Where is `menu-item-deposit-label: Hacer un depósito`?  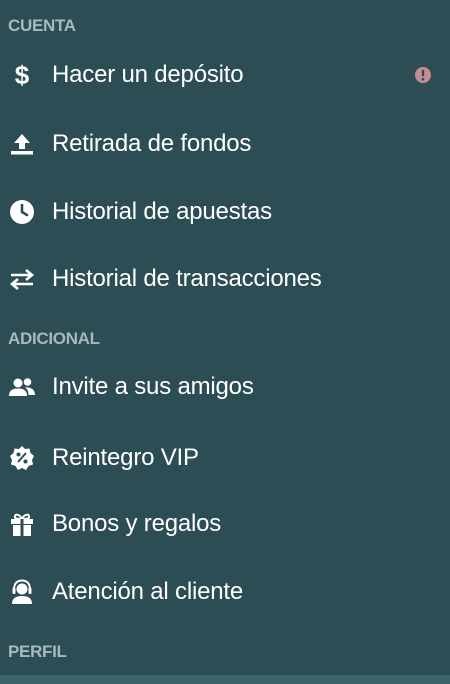
menu-item-deposit-label: Hacer un depósito is located at coordinates (148, 74).